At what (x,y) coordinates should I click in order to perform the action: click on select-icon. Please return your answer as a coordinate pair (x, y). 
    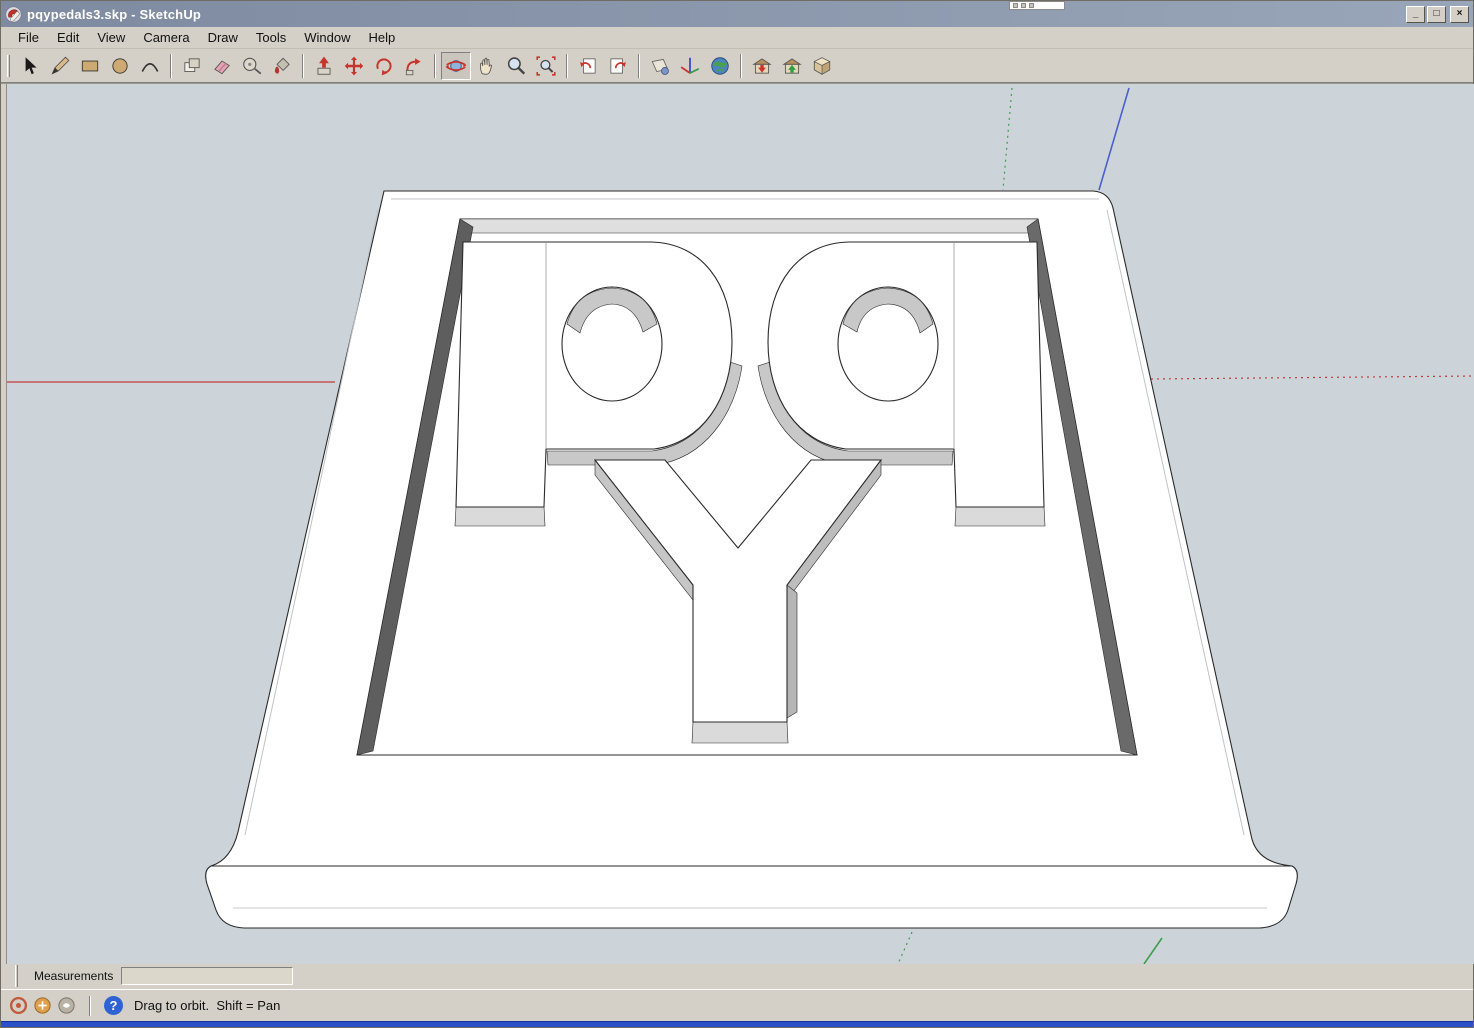
    Looking at the image, I should click on (31, 65).